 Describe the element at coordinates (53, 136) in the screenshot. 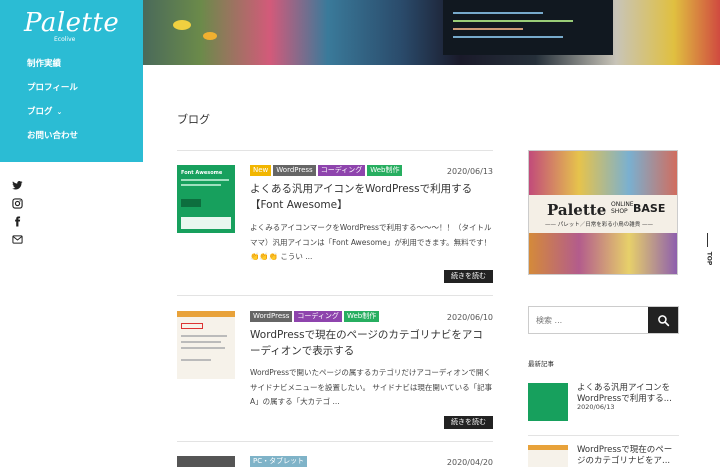

I see `nav-item-label: お問い合わせ` at that location.